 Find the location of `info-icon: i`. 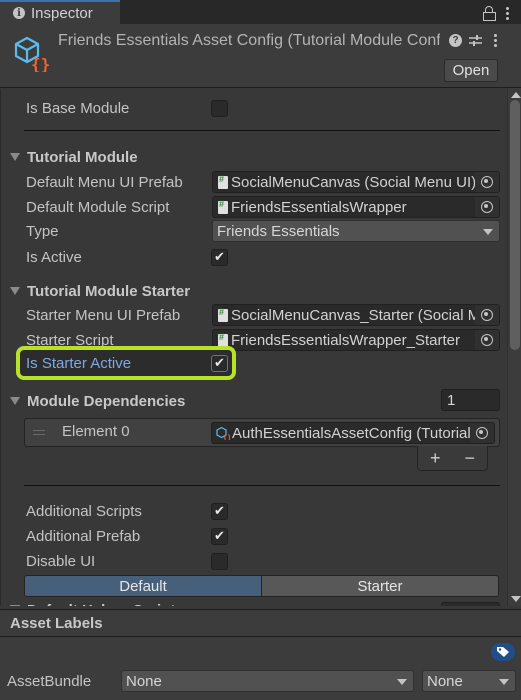

info-icon: i is located at coordinates (19, 13).